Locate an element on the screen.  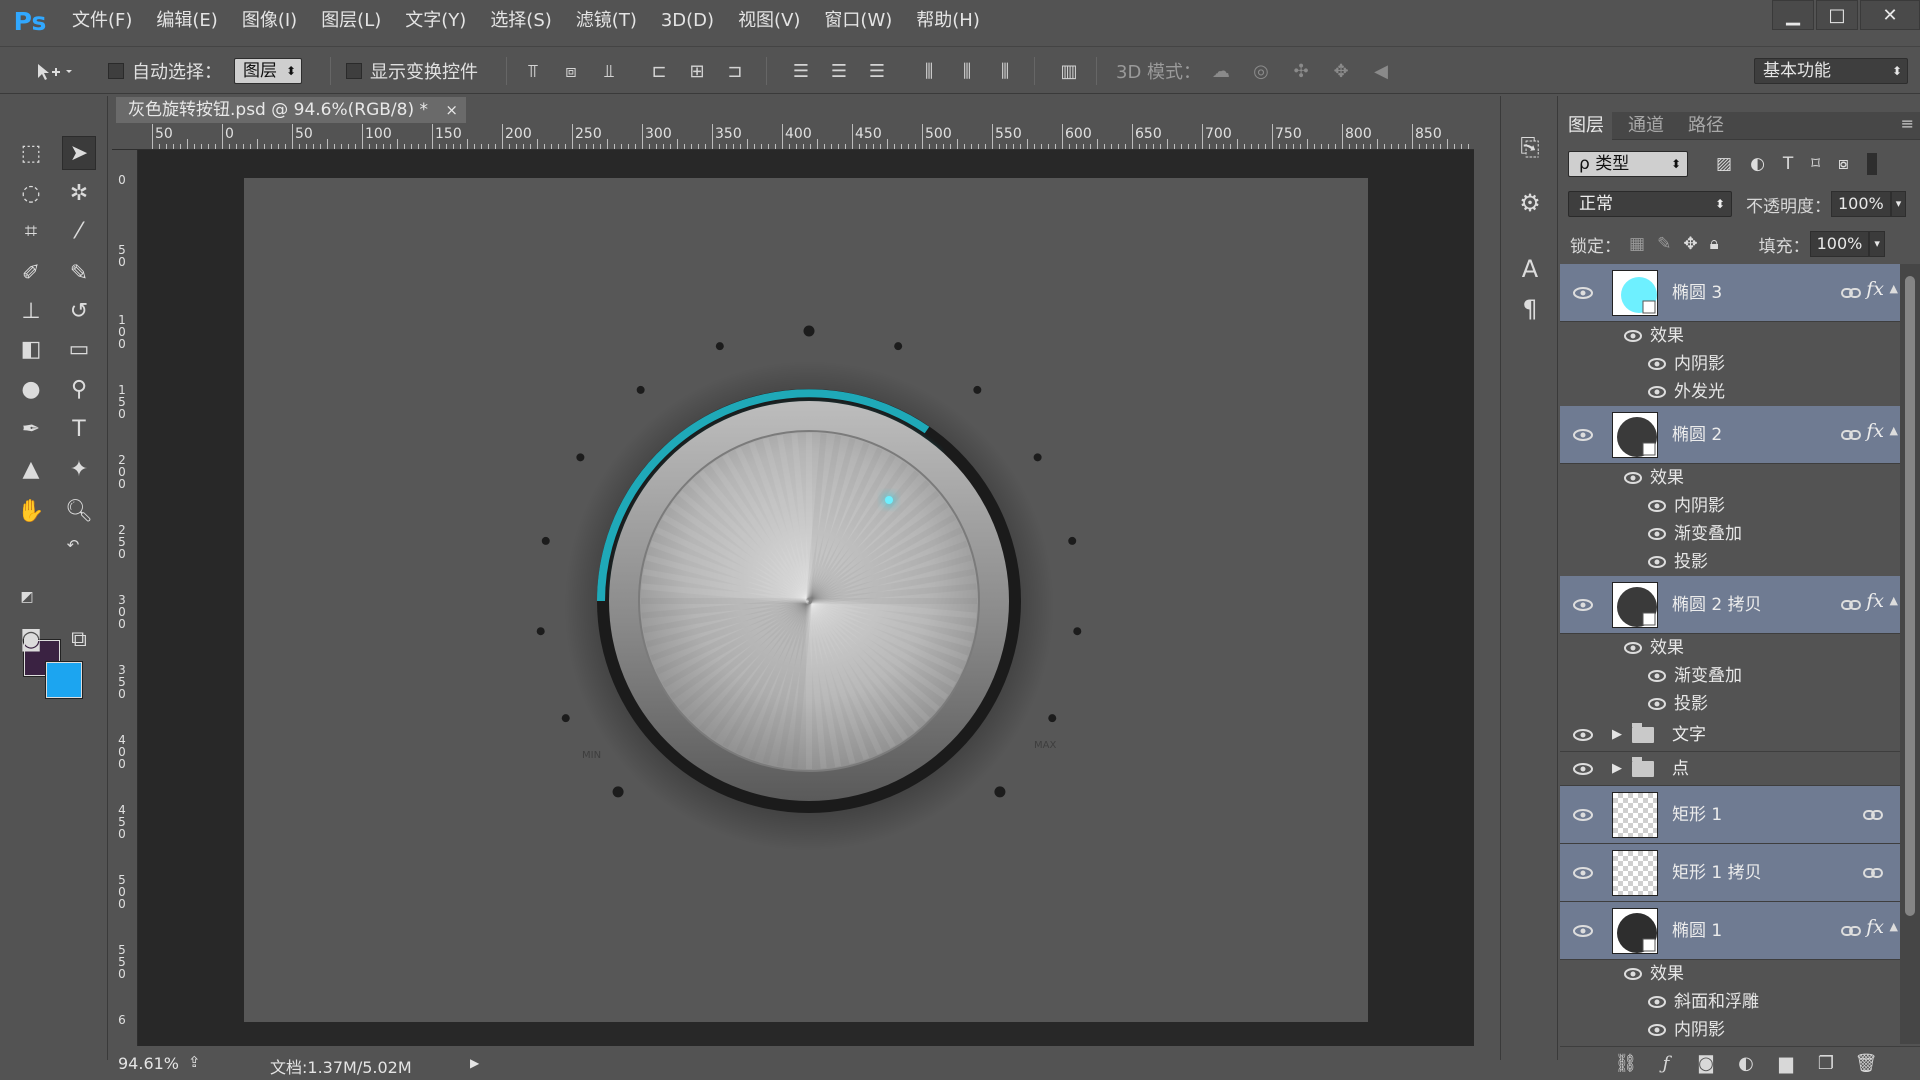
eyedropper-tool-icon: ⁄ is located at coordinates (79, 231).